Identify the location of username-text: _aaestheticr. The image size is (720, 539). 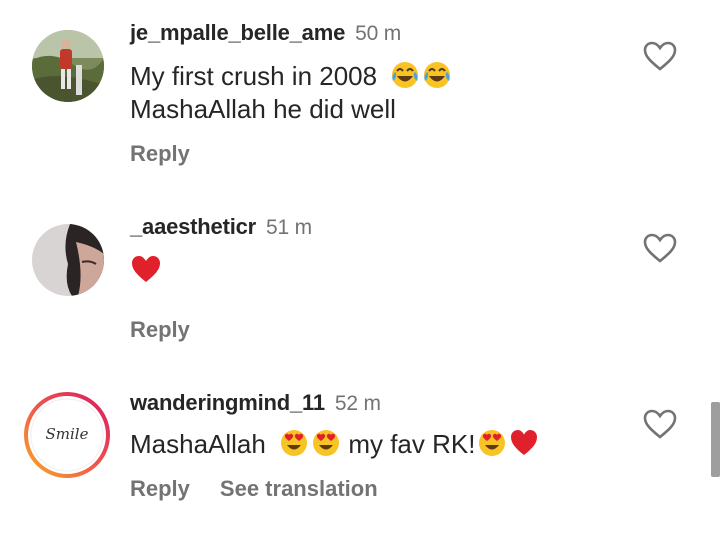
(193, 226).